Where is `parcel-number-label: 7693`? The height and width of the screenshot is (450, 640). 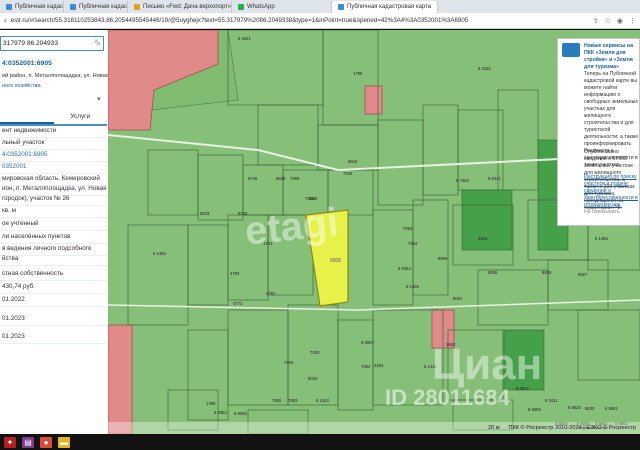 parcel-number-label: 7693 is located at coordinates (293, 400).